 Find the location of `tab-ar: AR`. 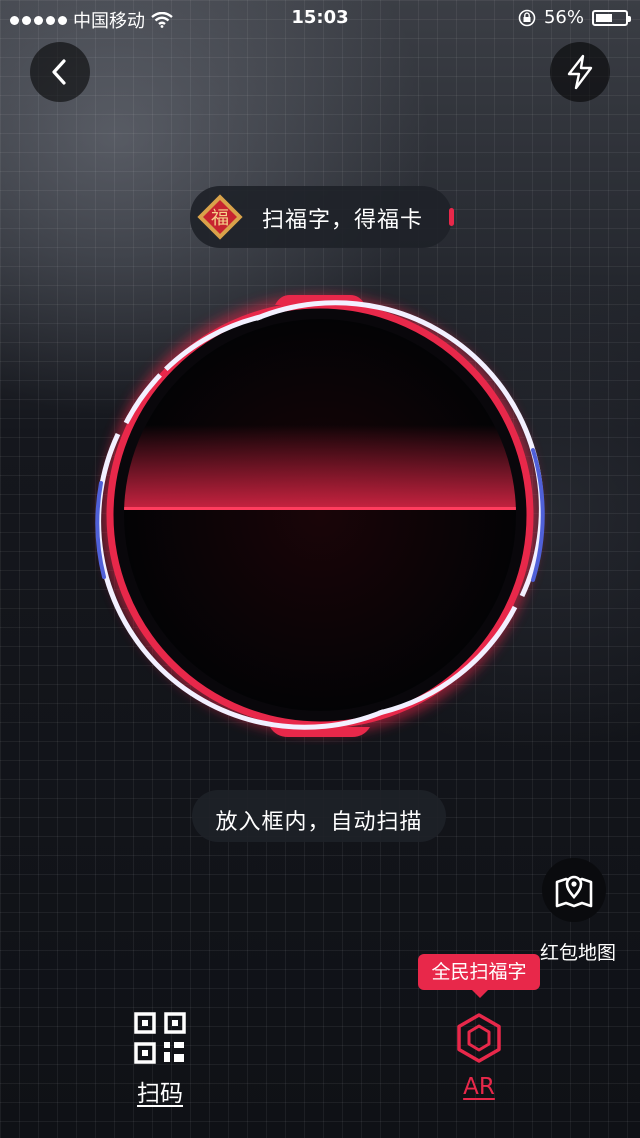

tab-ar: AR is located at coordinates (479, 1056).